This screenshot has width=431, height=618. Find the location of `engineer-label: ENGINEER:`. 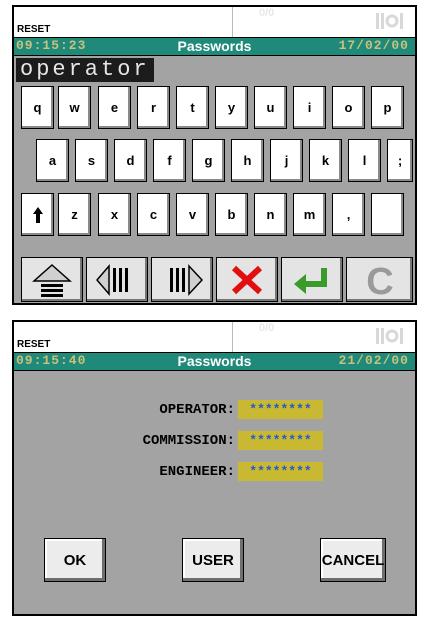

engineer-label: ENGINEER: is located at coordinates (197, 472).